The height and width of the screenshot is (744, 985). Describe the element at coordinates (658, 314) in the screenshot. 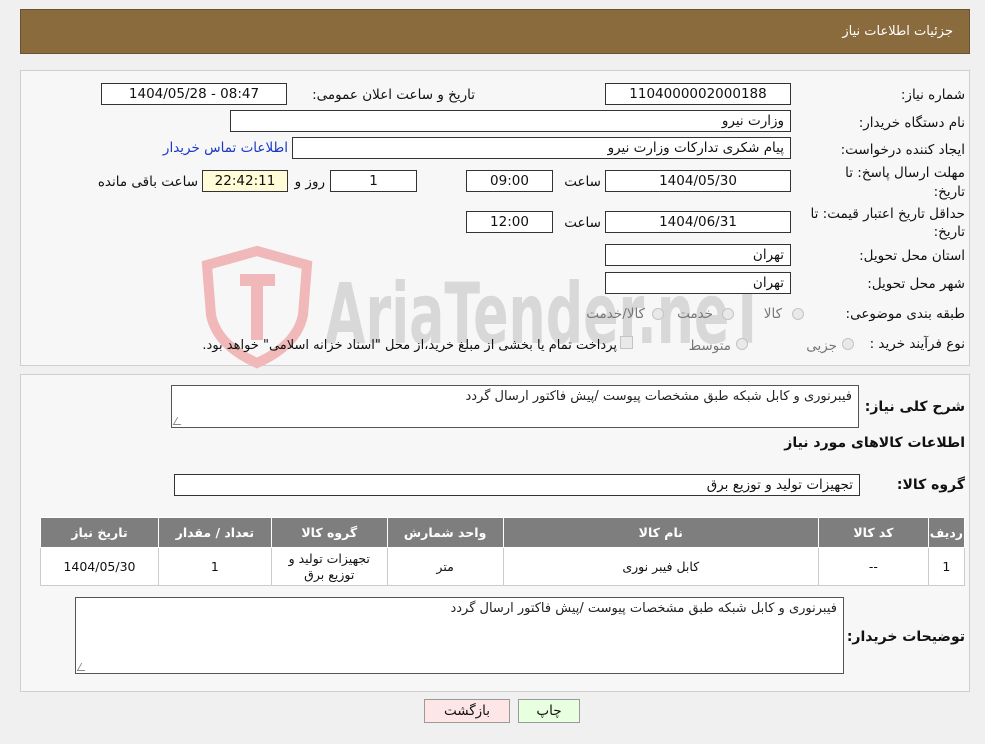

I see `category-radio-goods-service` at that location.